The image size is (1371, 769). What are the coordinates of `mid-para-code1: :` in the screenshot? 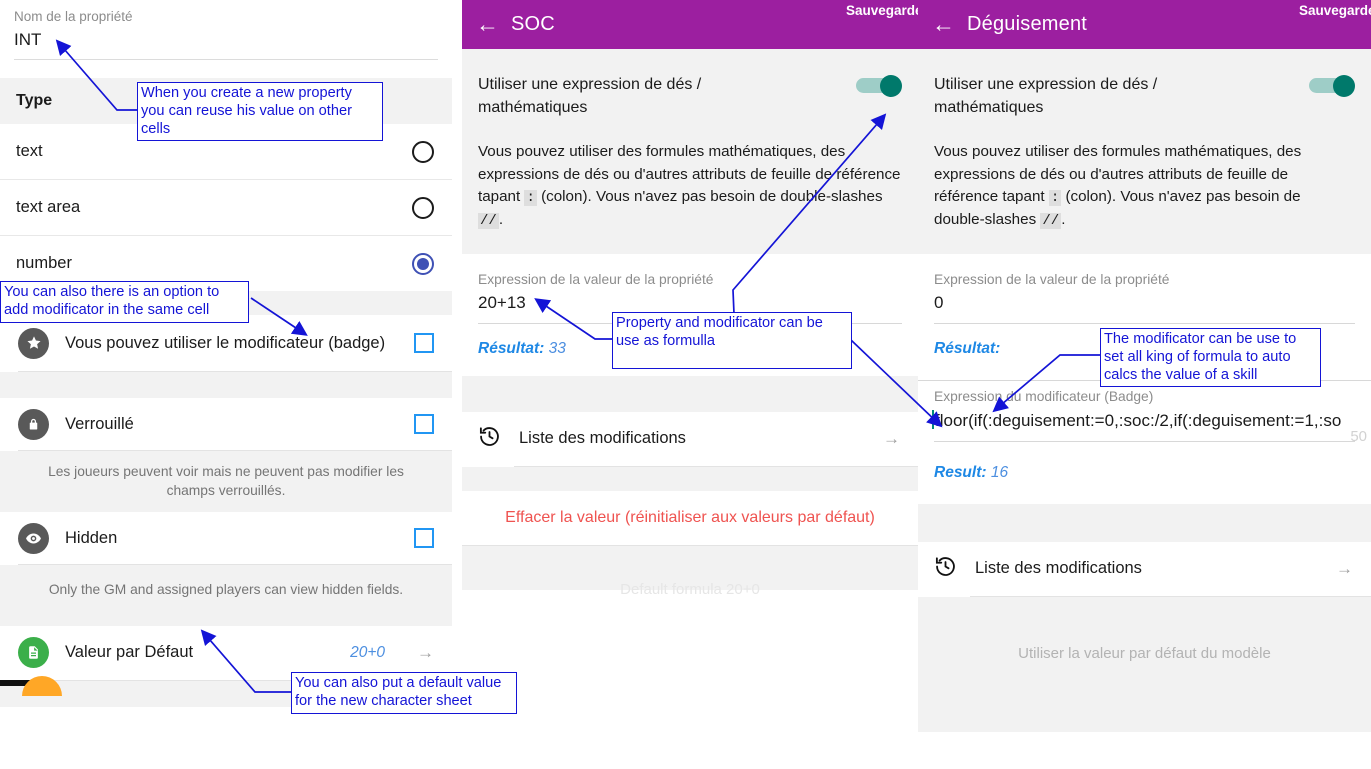 It's located at (530, 198).